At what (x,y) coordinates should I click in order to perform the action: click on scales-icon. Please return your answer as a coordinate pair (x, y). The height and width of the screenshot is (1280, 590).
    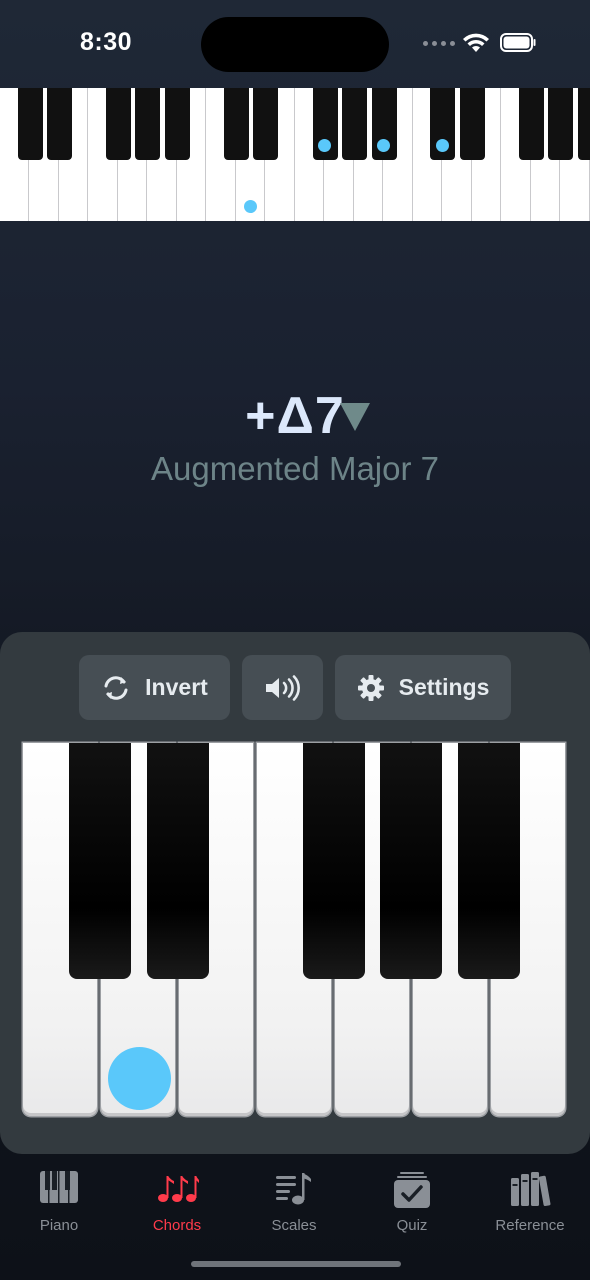
    Looking at the image, I should click on (293, 1189).